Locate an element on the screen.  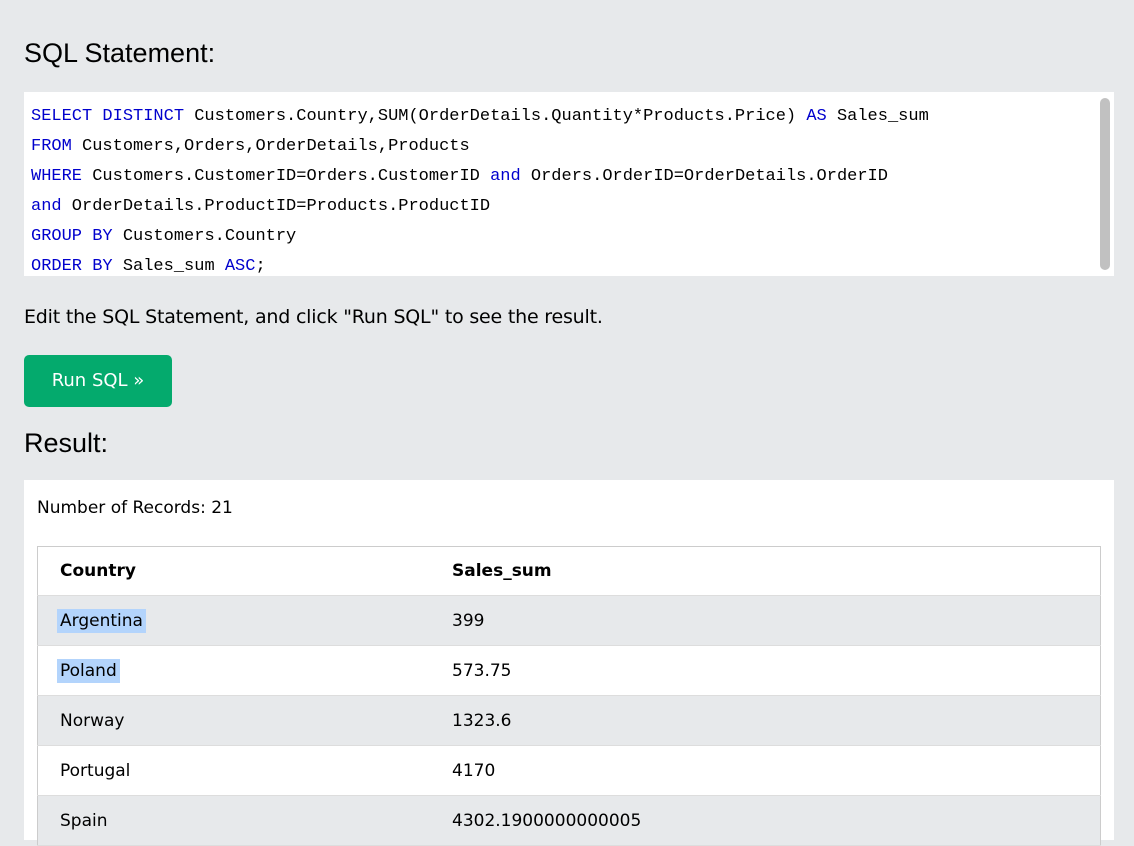
country-text: Norway is located at coordinates (92, 720).